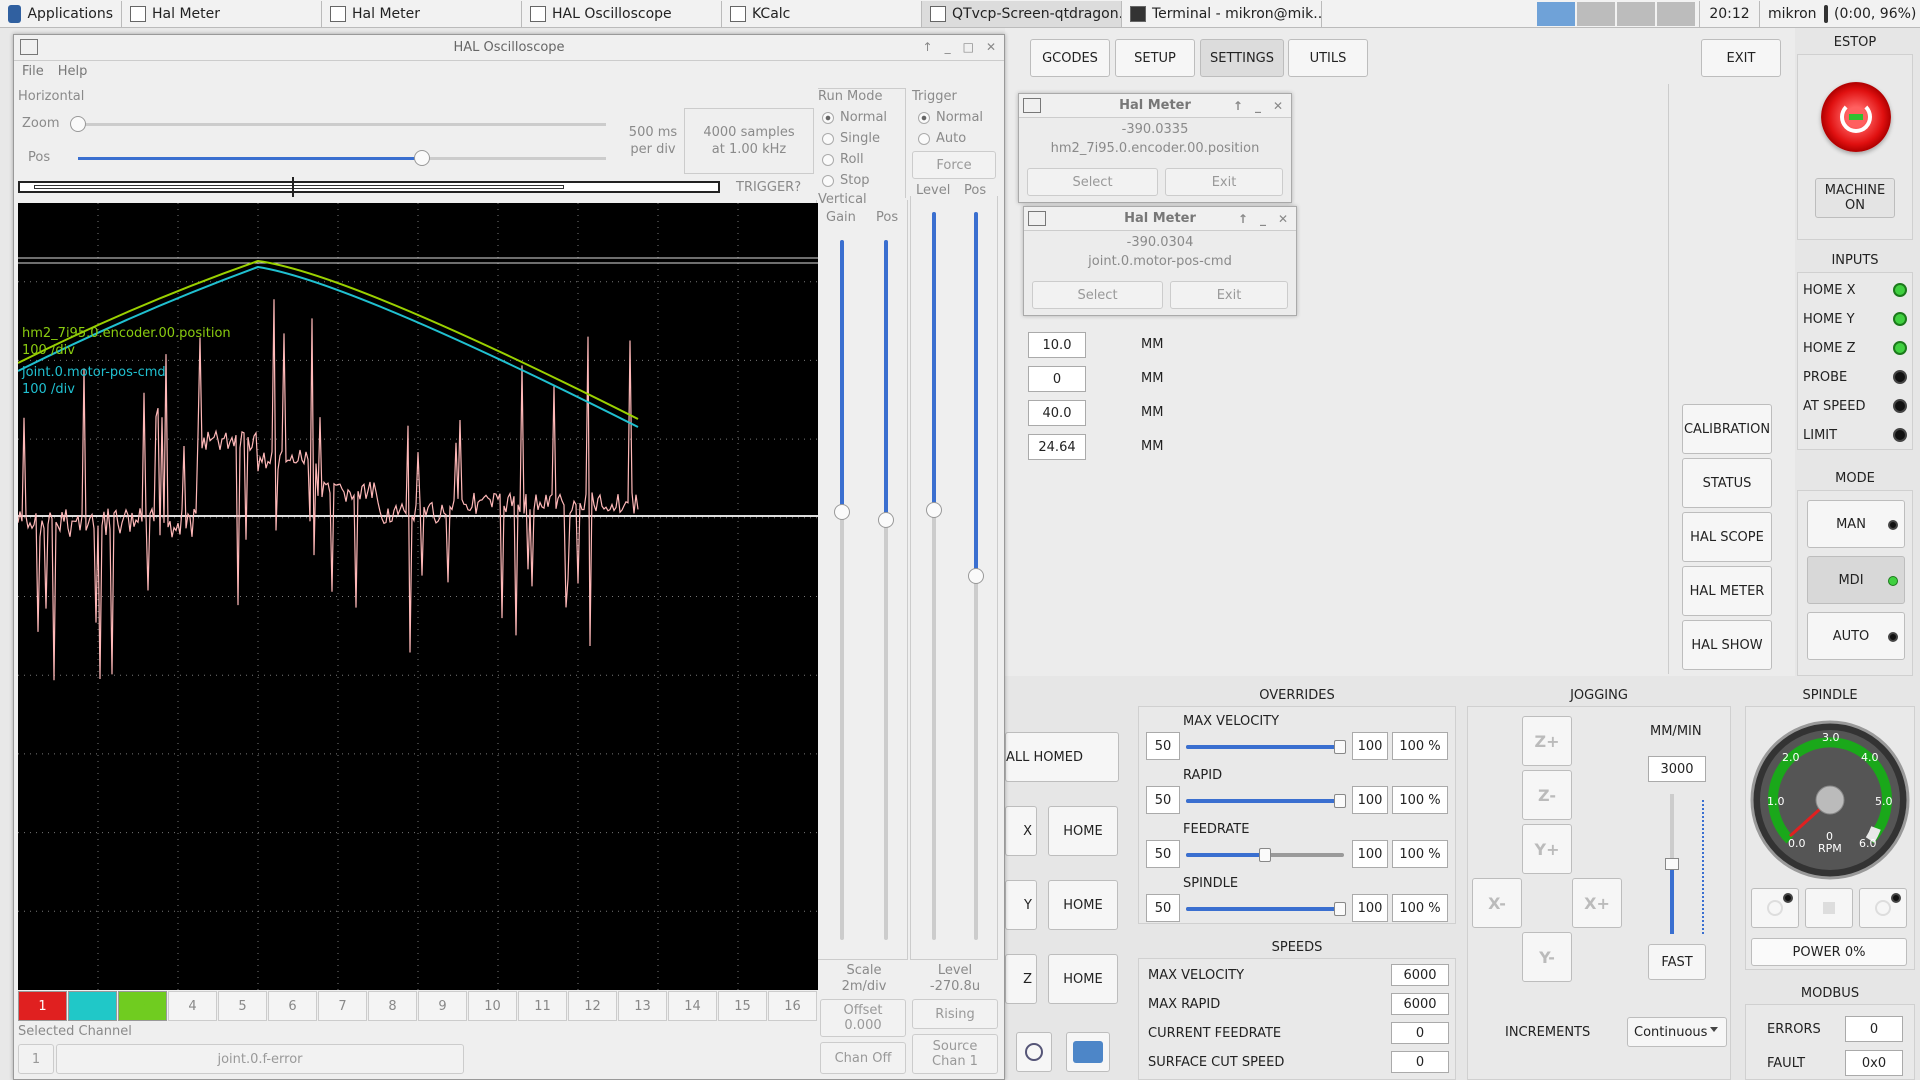 Image resolution: width=1920 pixels, height=1080 pixels. Describe the element at coordinates (1328, 58) in the screenshot. I see `tab-utils: UTILS` at that location.